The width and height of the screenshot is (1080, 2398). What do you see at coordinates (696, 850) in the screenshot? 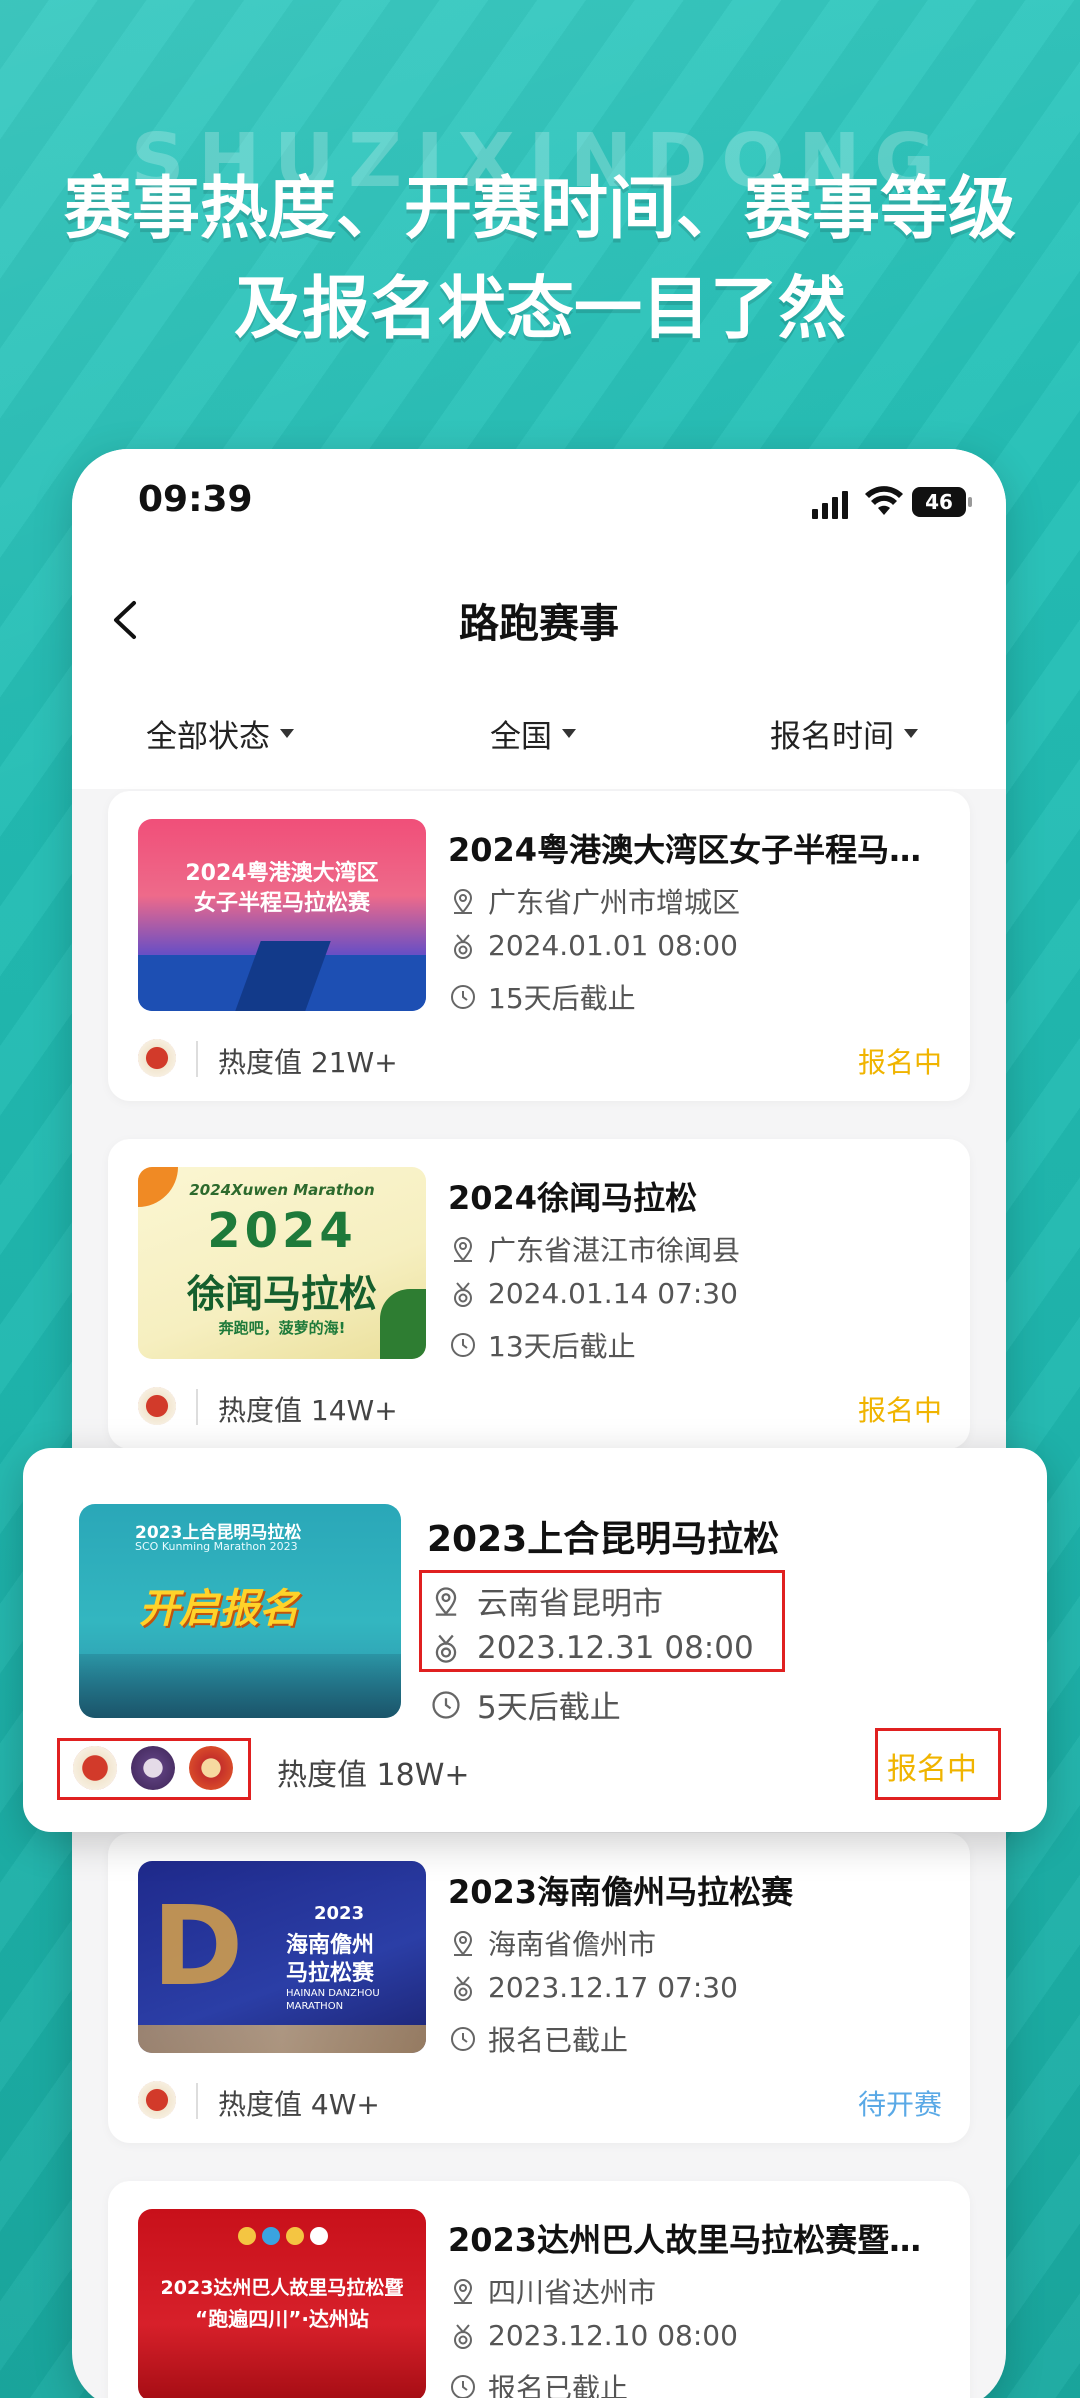
I see `event-name: 2024粤港澳大湾区女子半程马拉松赛` at bounding box center [696, 850].